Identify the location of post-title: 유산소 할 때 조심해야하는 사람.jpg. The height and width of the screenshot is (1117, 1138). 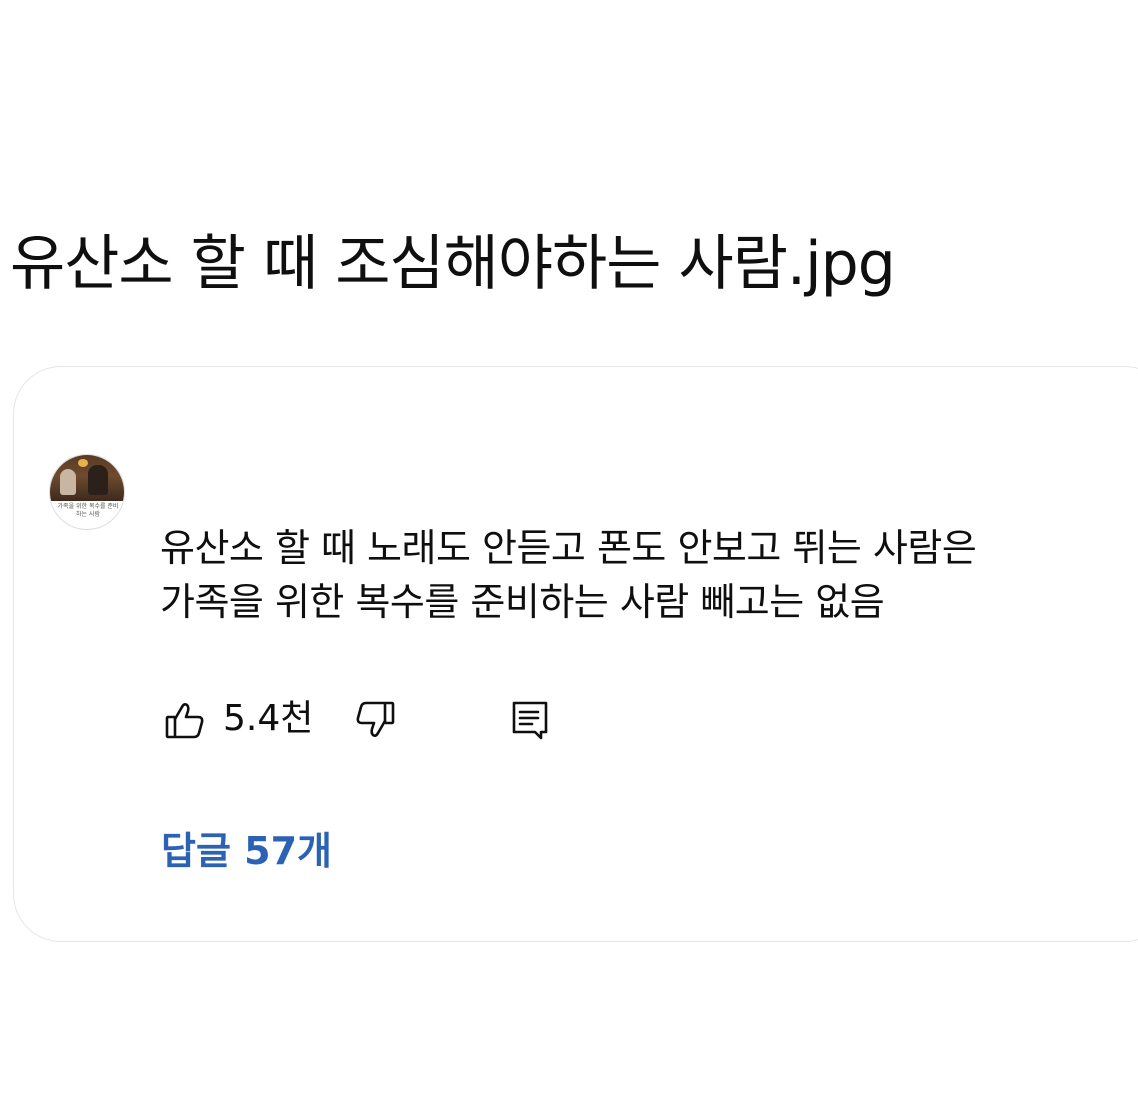
(453, 264).